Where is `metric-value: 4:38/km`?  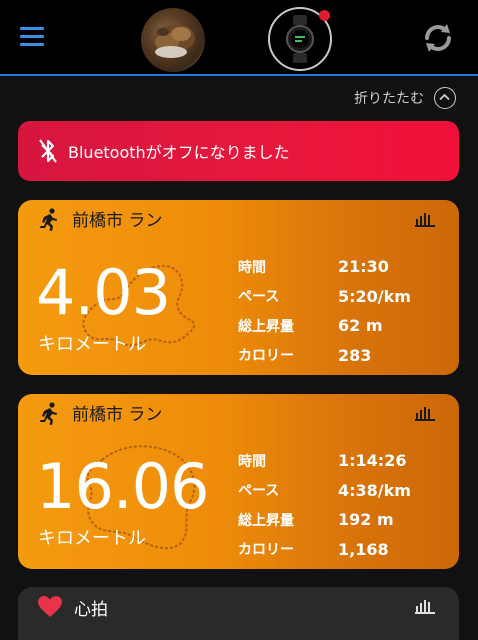
metric-value: 4:38/km is located at coordinates (374, 490).